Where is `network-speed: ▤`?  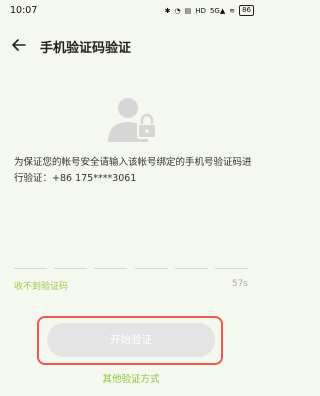
network-speed: ▤ is located at coordinates (188, 10).